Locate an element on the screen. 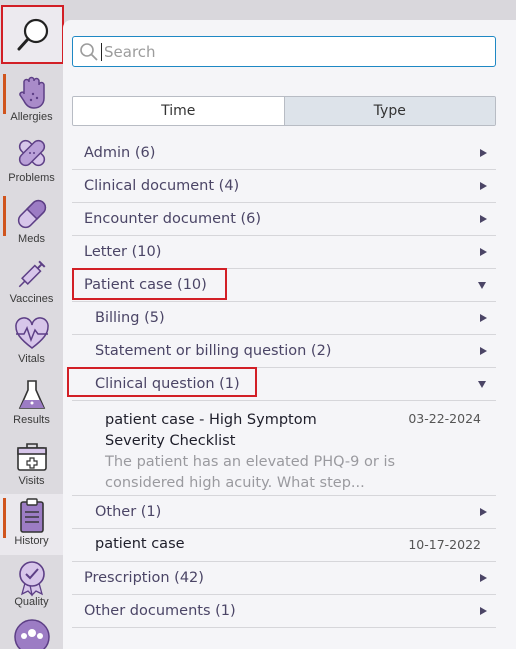 The height and width of the screenshot is (649, 516). category-label: Clinical document (4) is located at coordinates (162, 186).